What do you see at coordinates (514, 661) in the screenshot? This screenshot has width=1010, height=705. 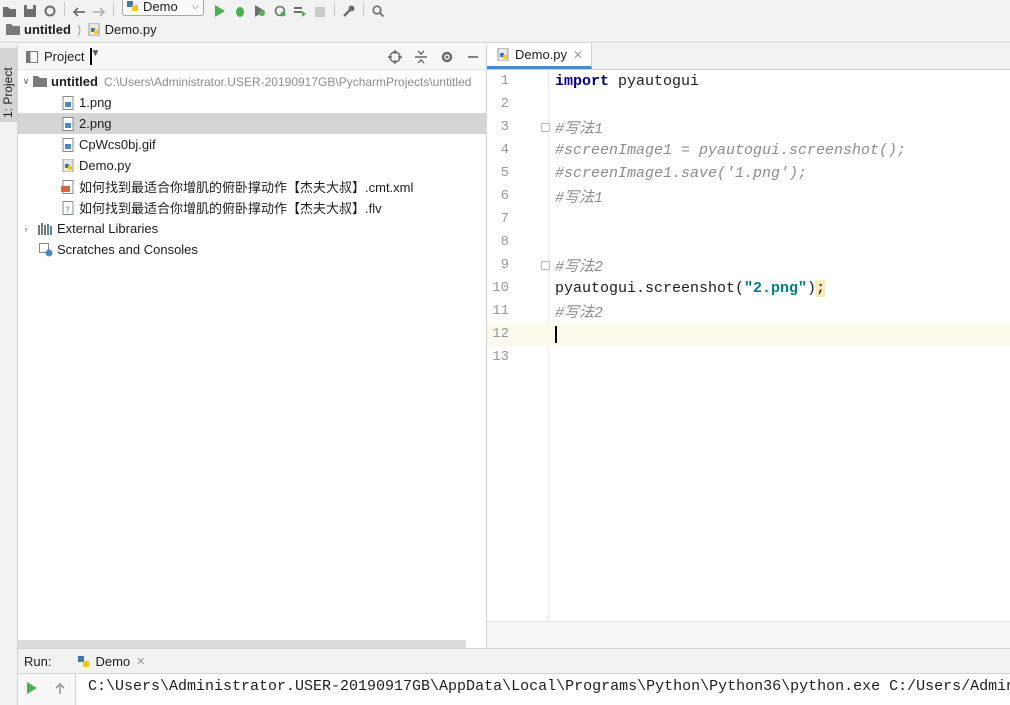 I see `run-panel-header: Run: Demo ✕` at bounding box center [514, 661].